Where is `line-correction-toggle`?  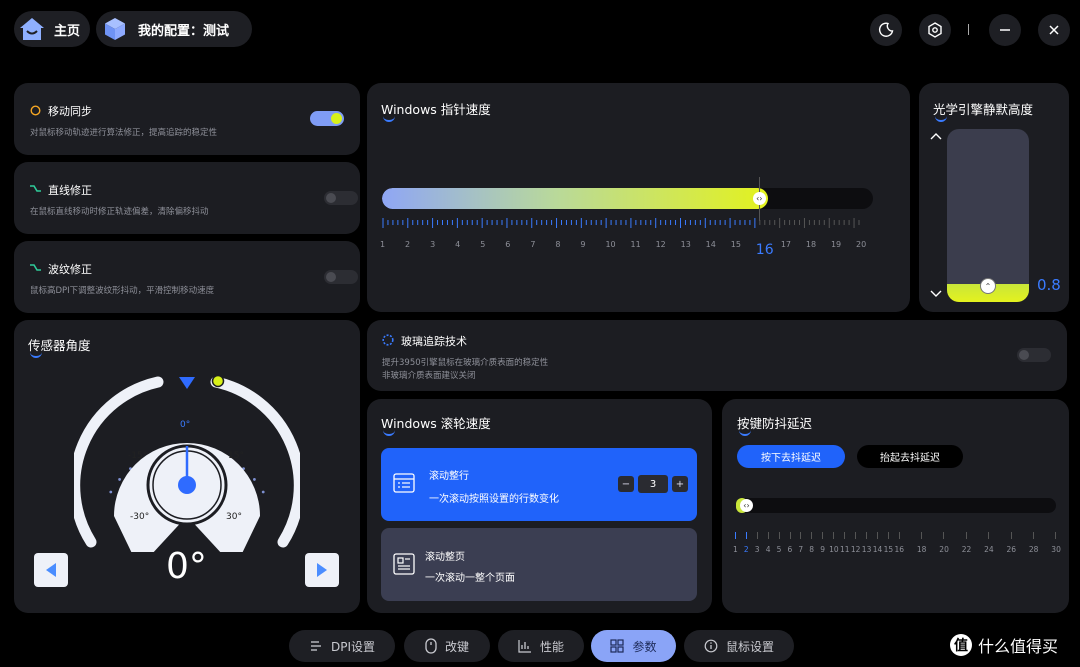 line-correction-toggle is located at coordinates (341, 198).